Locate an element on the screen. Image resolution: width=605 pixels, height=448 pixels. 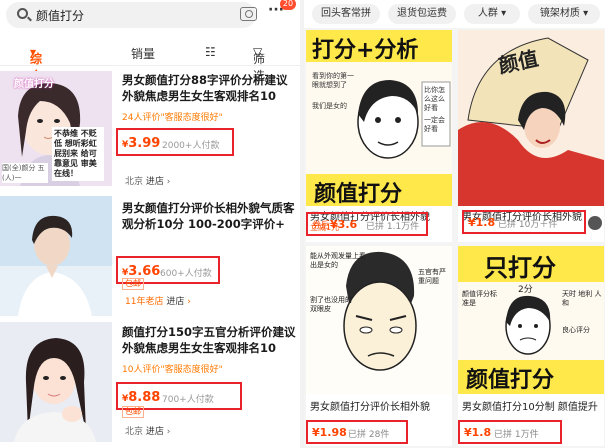
layout-toggle-icon: ☷ is located at coordinates (210, 52).